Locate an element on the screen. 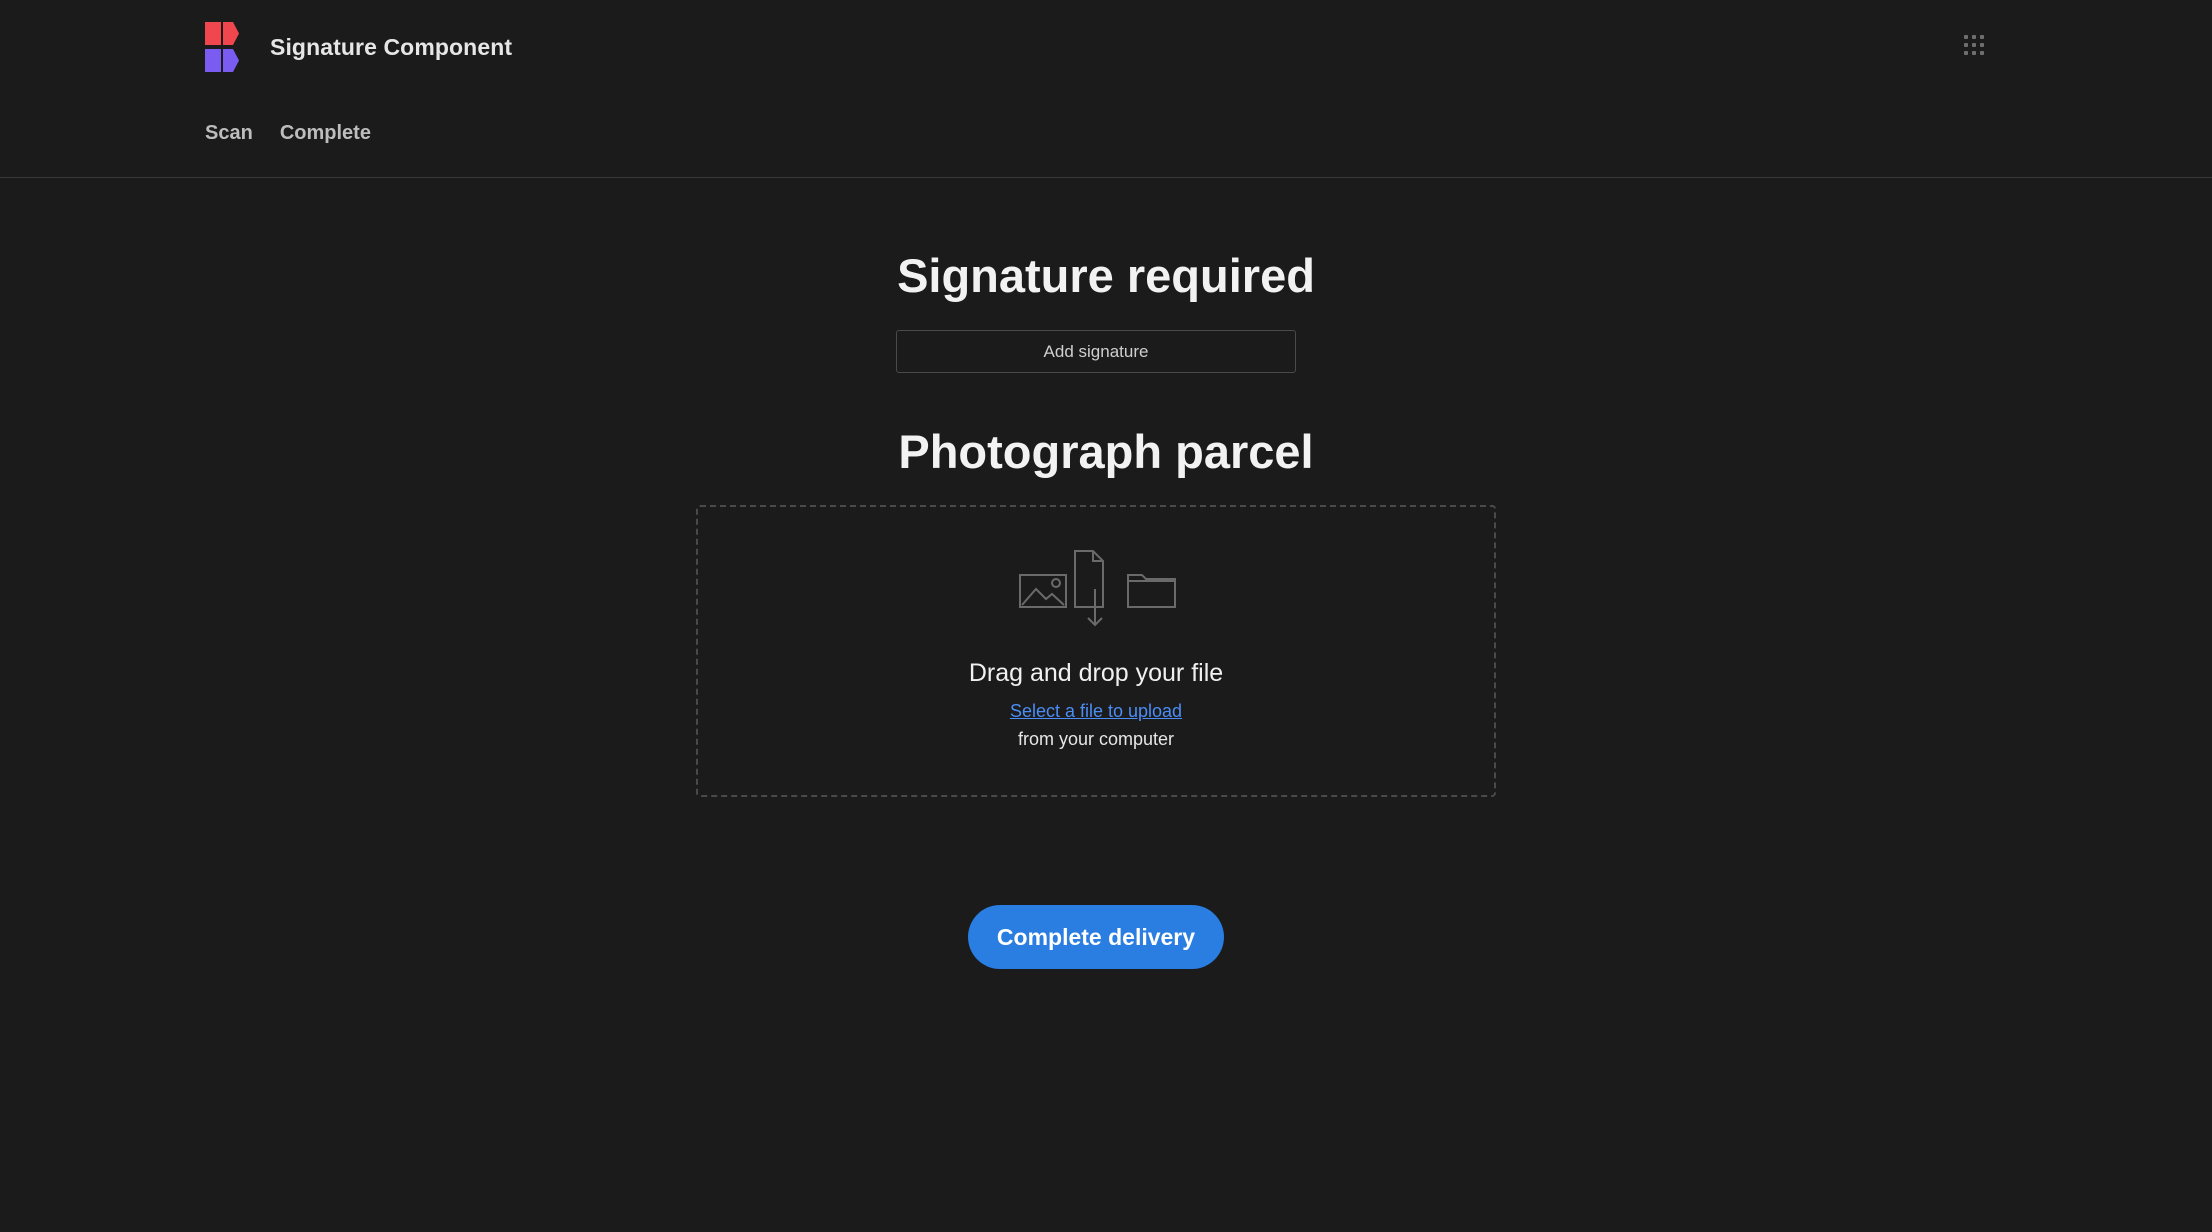  nav-item-scan: Scan is located at coordinates (229, 133).